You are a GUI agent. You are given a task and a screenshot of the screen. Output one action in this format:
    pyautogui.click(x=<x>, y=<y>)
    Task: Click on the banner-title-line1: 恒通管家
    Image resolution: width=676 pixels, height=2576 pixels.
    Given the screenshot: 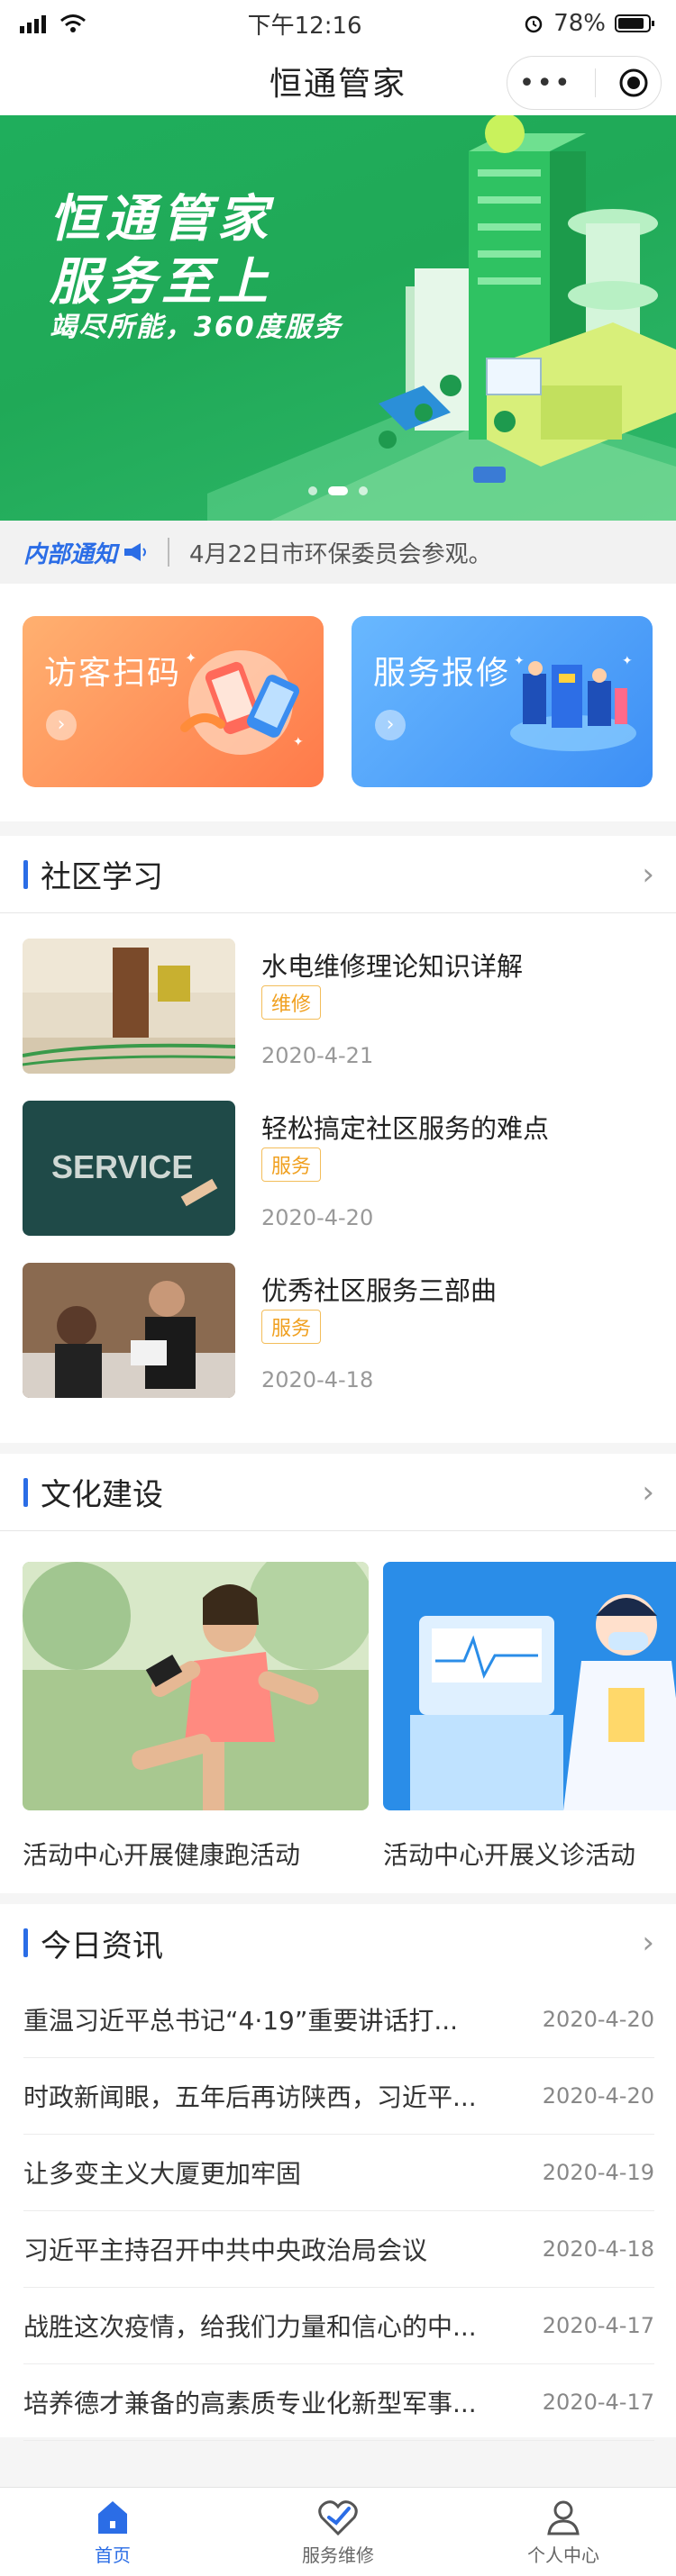 What is the action you would take?
    pyautogui.click(x=161, y=219)
    